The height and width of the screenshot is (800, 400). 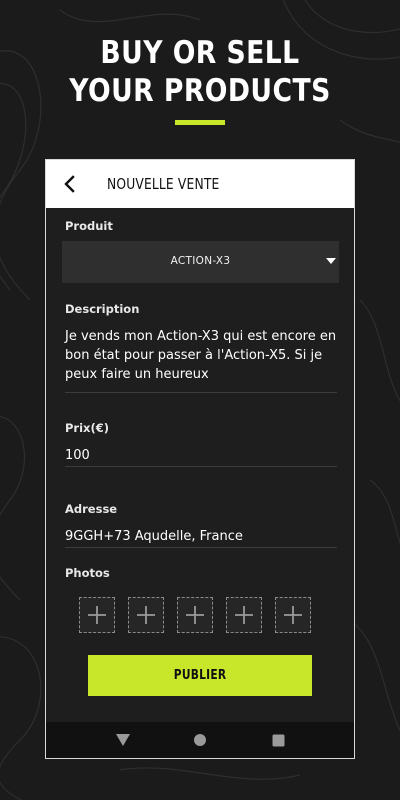 I want to click on system-navigation-bar, so click(x=200, y=740).